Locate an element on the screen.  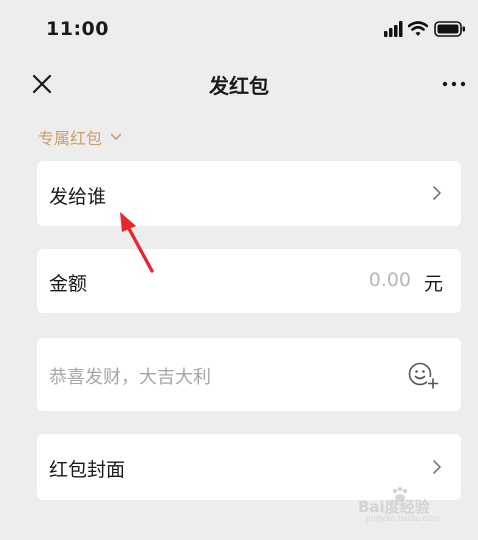
greeting-input: 恭喜发财，大吉大利 is located at coordinates (209, 376).